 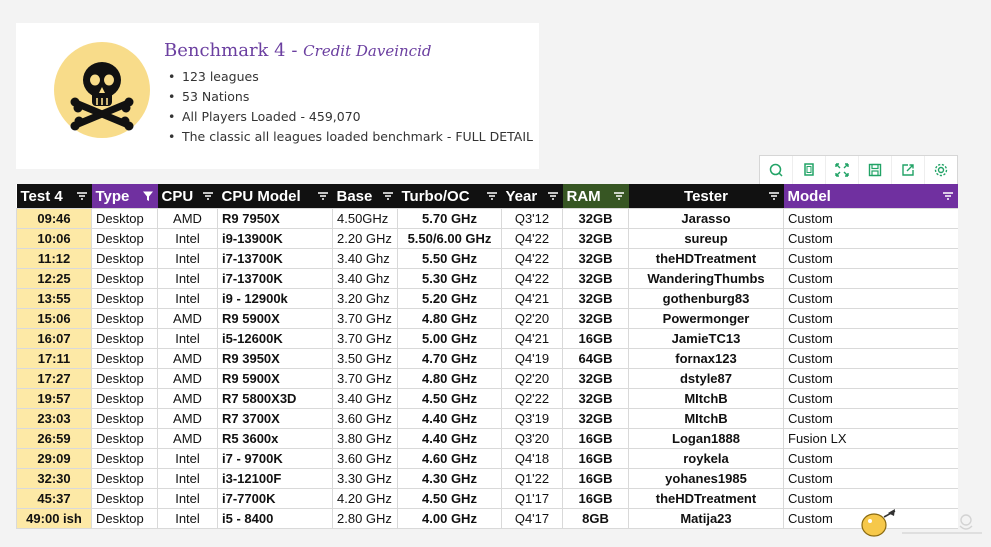 What do you see at coordinates (706, 218) in the screenshot?
I see `cell-tester: Jarasso` at bounding box center [706, 218].